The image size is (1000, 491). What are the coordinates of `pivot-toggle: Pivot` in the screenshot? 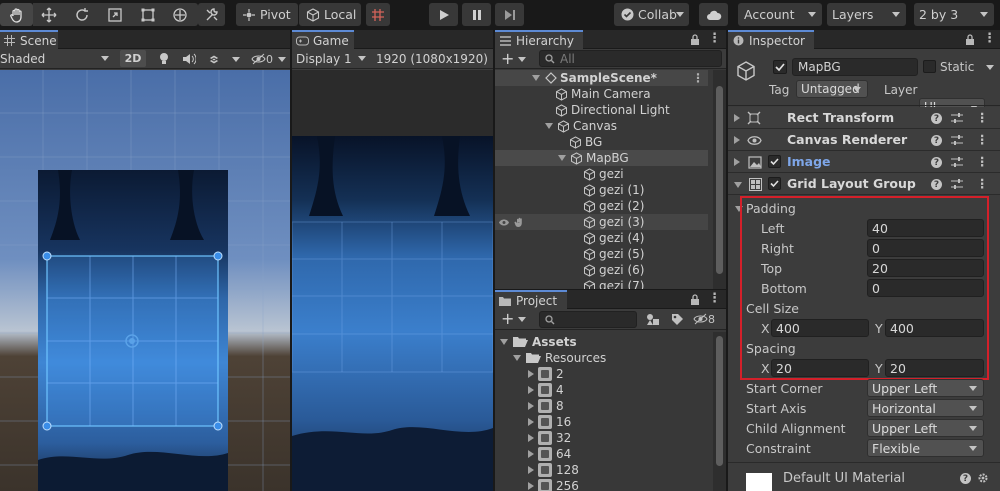 It's located at (267, 14).